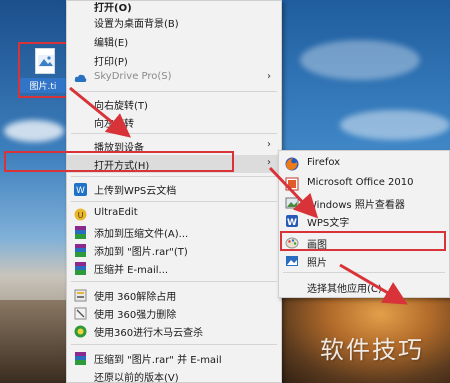 This screenshot has width=450, height=383. I want to click on menu-item-label: 还原以前的版本(V), so click(136, 378).